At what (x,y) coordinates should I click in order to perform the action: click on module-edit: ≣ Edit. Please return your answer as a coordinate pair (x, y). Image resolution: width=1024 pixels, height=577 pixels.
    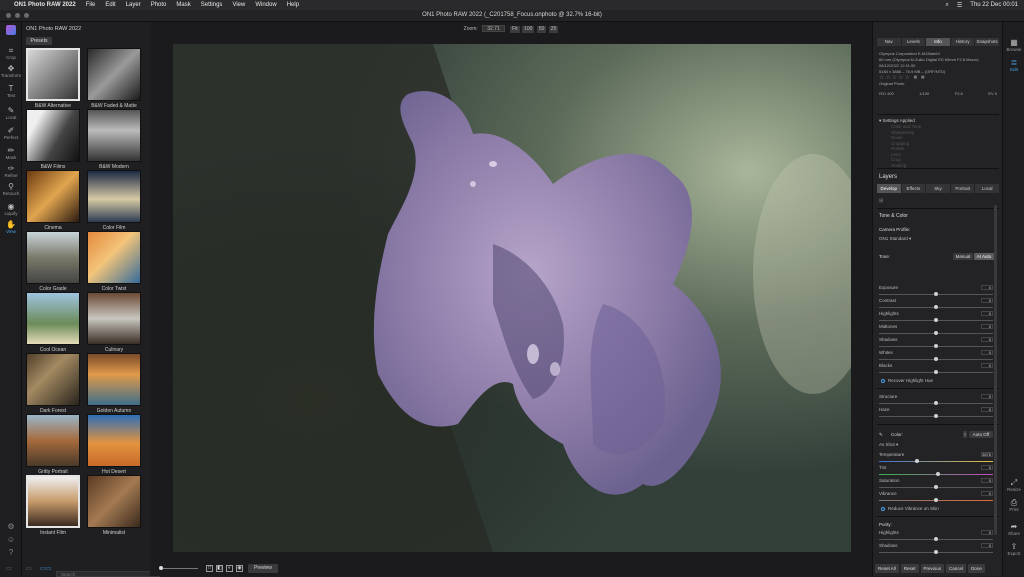
    Looking at the image, I should click on (1013, 65).